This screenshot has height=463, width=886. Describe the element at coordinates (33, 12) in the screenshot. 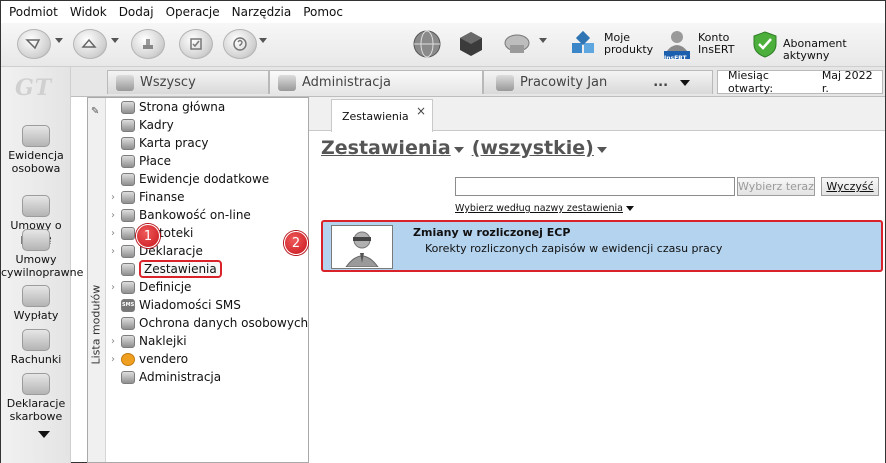

I see `menu-podmiot: Podmiot` at that location.